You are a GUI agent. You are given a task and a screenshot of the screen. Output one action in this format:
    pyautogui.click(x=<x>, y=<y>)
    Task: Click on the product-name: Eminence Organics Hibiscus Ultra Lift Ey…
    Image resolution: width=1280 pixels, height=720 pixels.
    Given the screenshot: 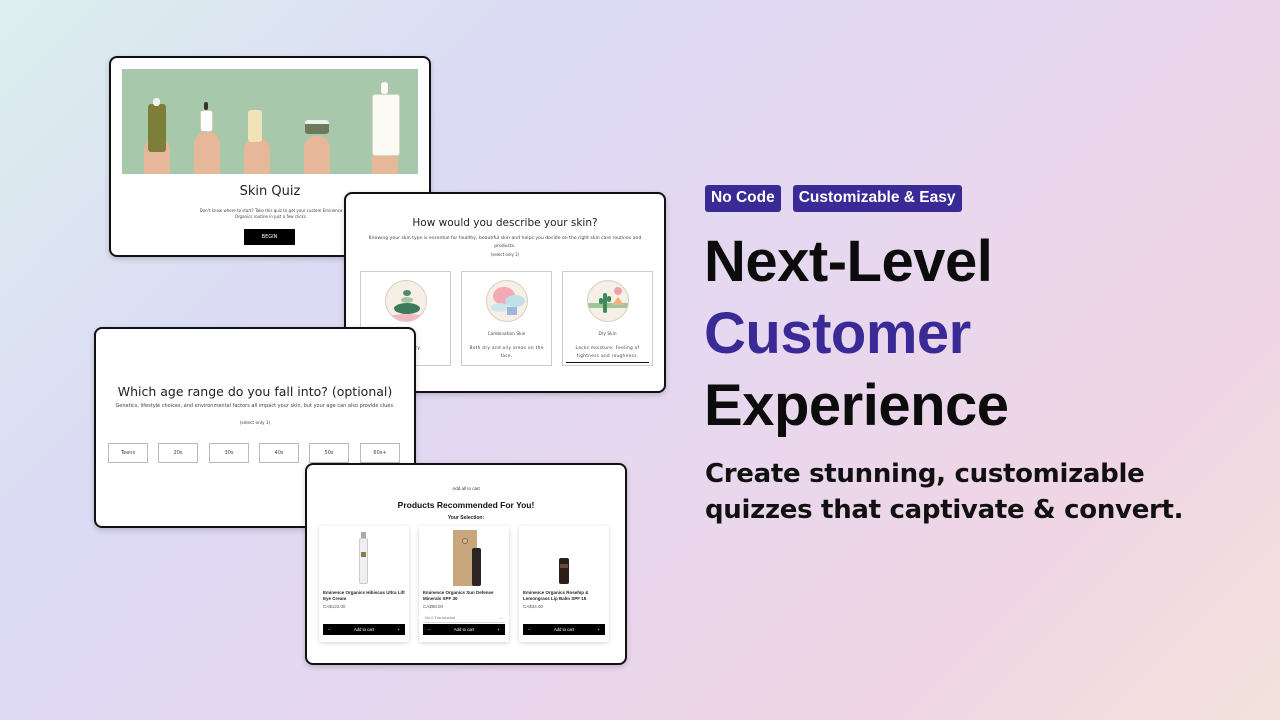 What is the action you would take?
    pyautogui.click(x=364, y=595)
    